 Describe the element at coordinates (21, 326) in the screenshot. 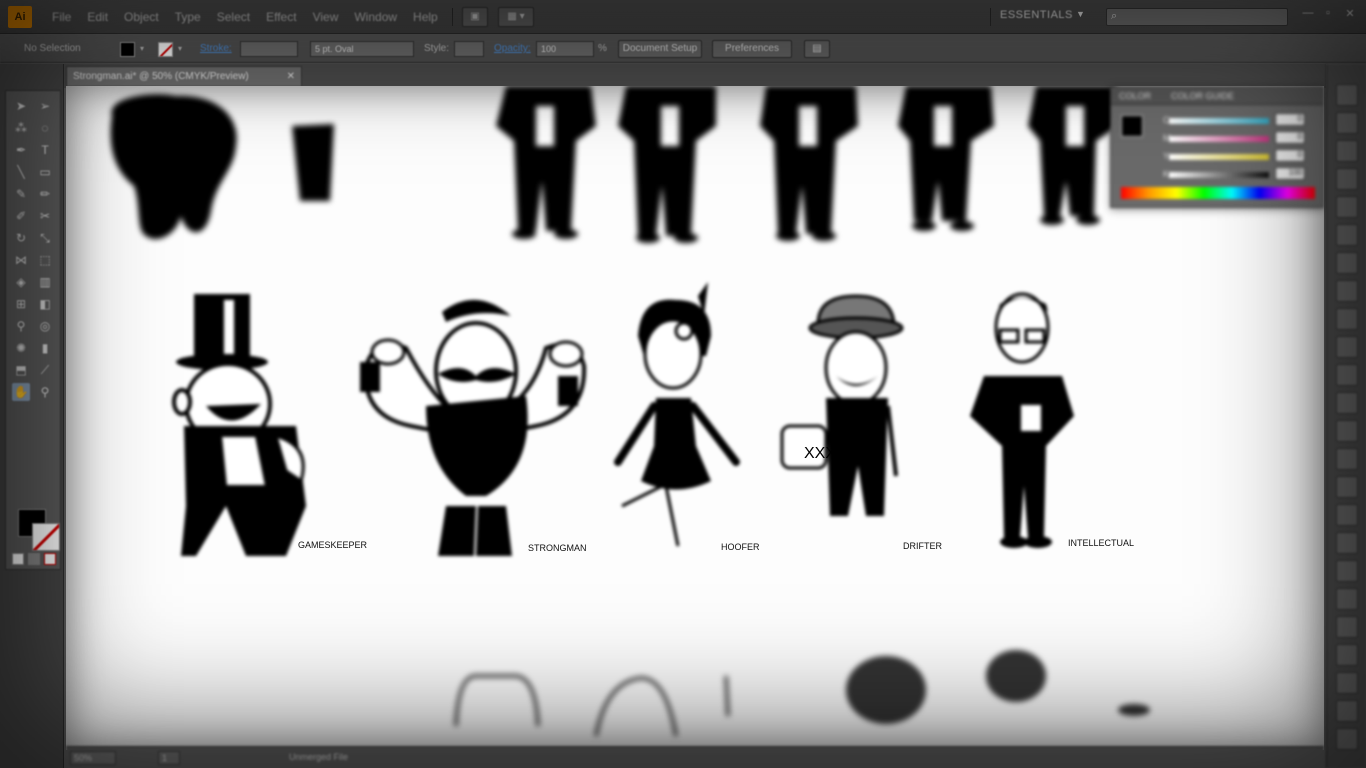

I see `eyedropper-tool-icon: ⚲` at that location.